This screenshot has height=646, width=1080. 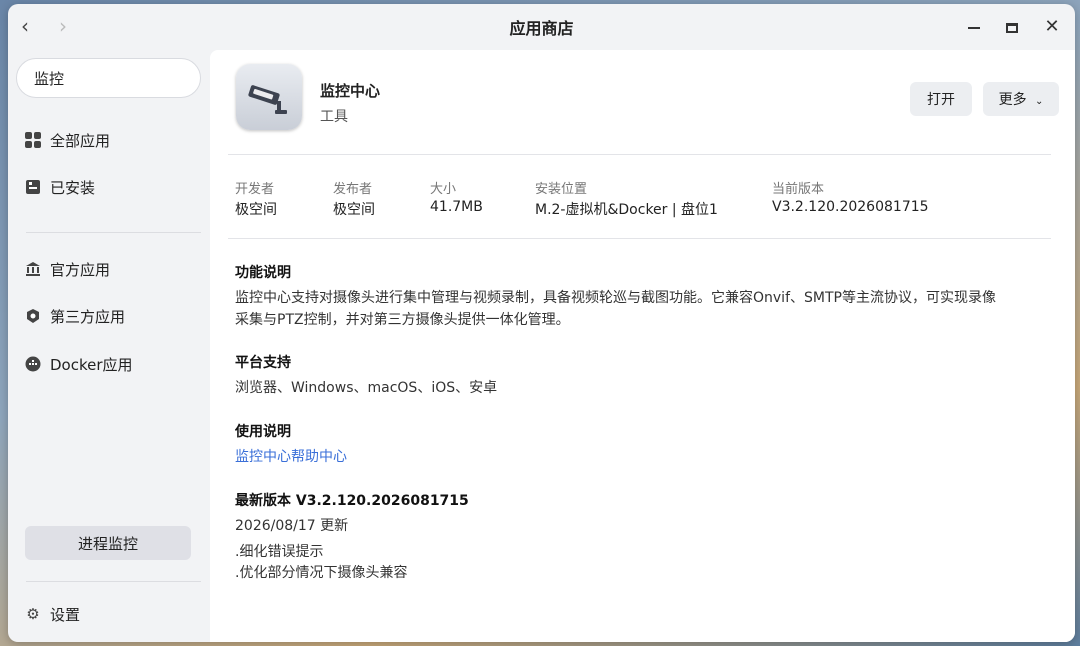 I want to click on location-label: 安装位置, so click(x=561, y=189).